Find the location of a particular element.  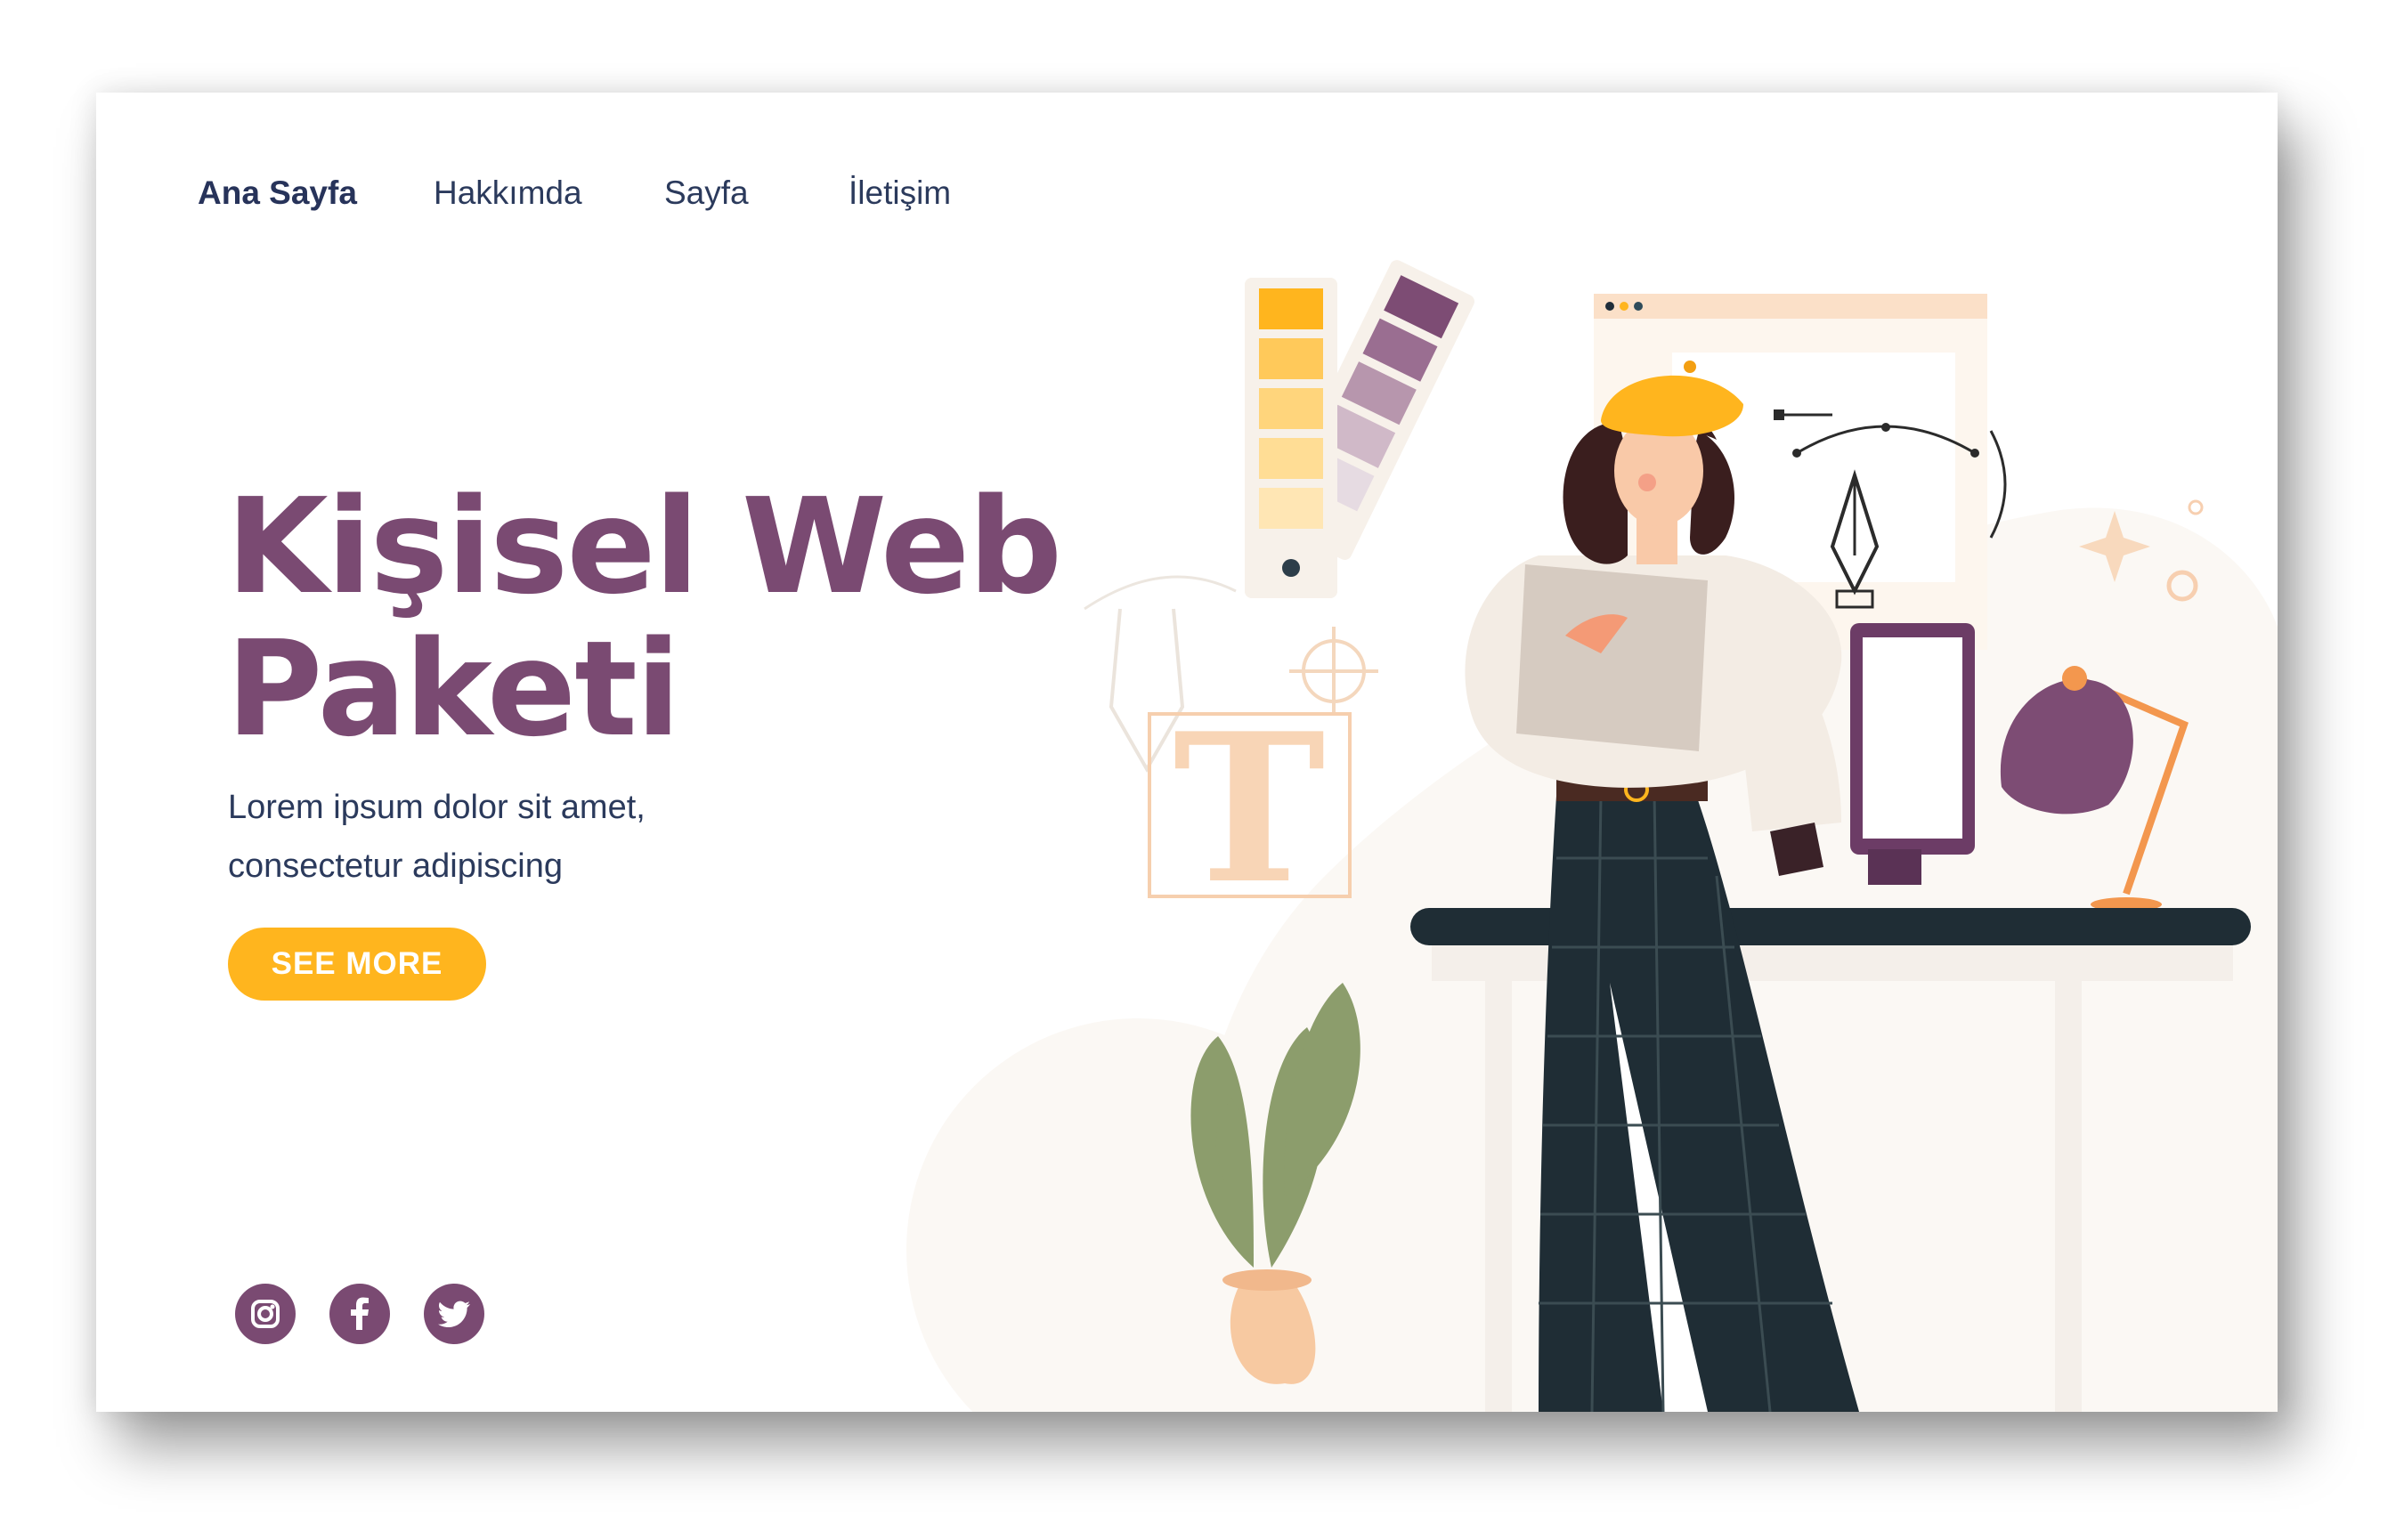

nav-about: Hakkımda is located at coordinates (508, 193).